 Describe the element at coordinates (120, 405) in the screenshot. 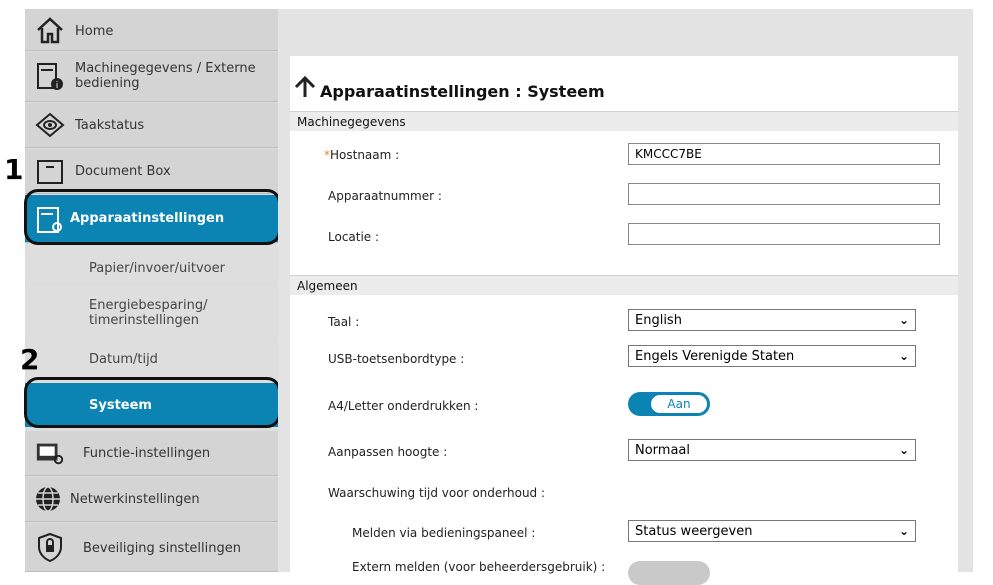

I see `sidebar-subitem-label: Systeem` at that location.